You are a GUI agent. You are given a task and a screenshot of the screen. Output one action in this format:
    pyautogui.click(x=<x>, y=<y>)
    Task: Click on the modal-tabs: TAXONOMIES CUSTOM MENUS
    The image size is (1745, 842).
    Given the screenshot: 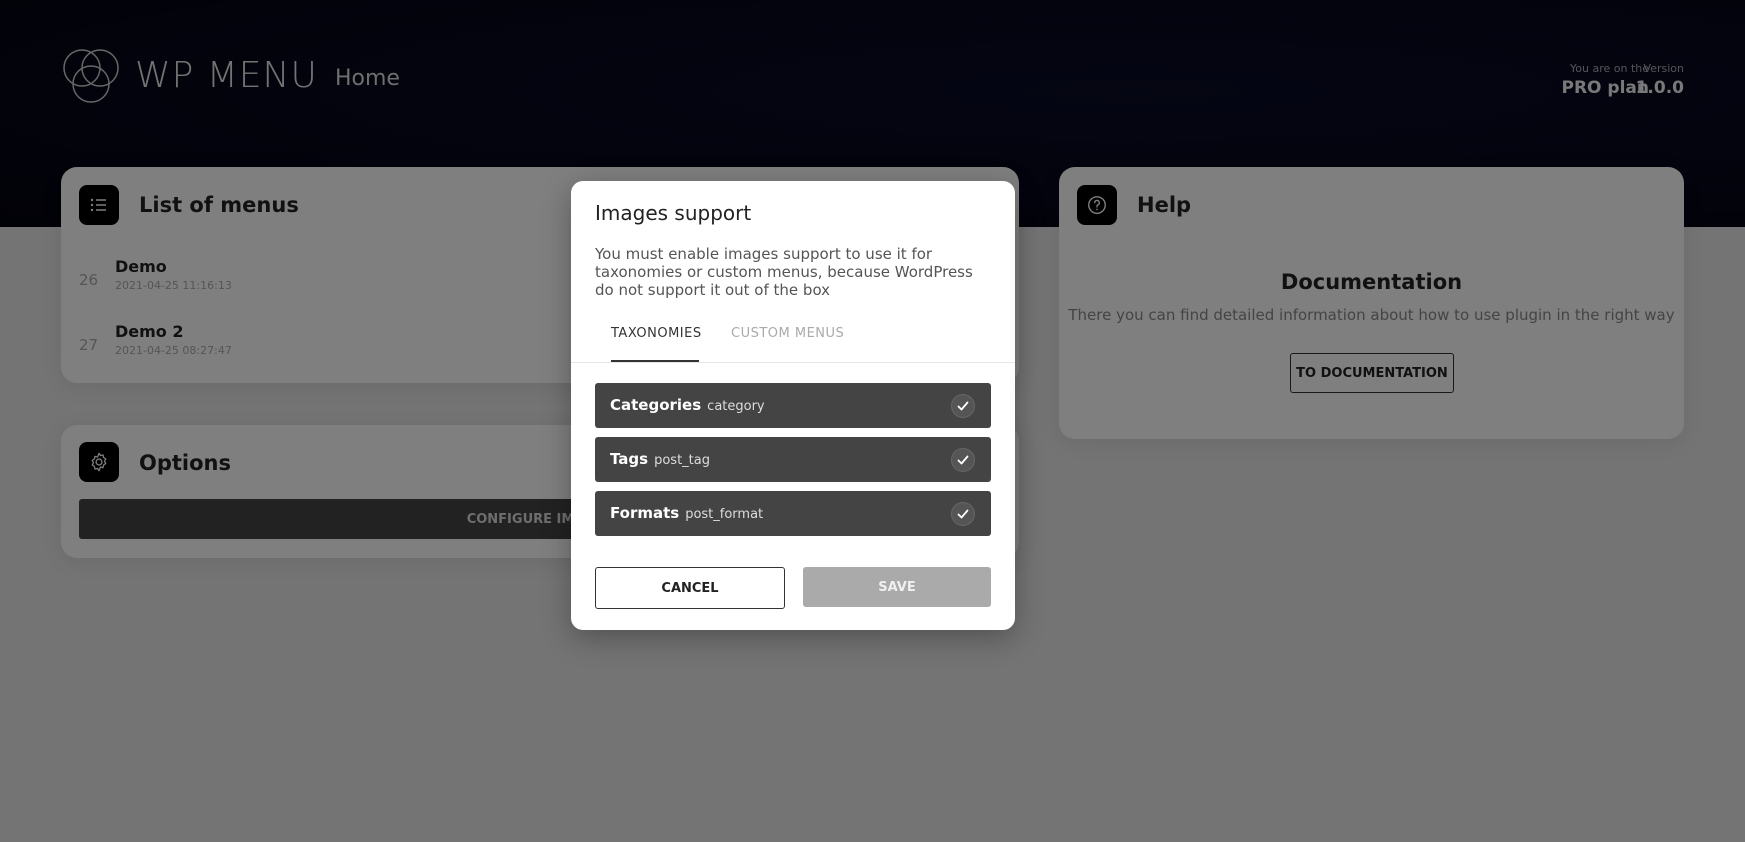 What is the action you would take?
    pyautogui.click(x=793, y=337)
    